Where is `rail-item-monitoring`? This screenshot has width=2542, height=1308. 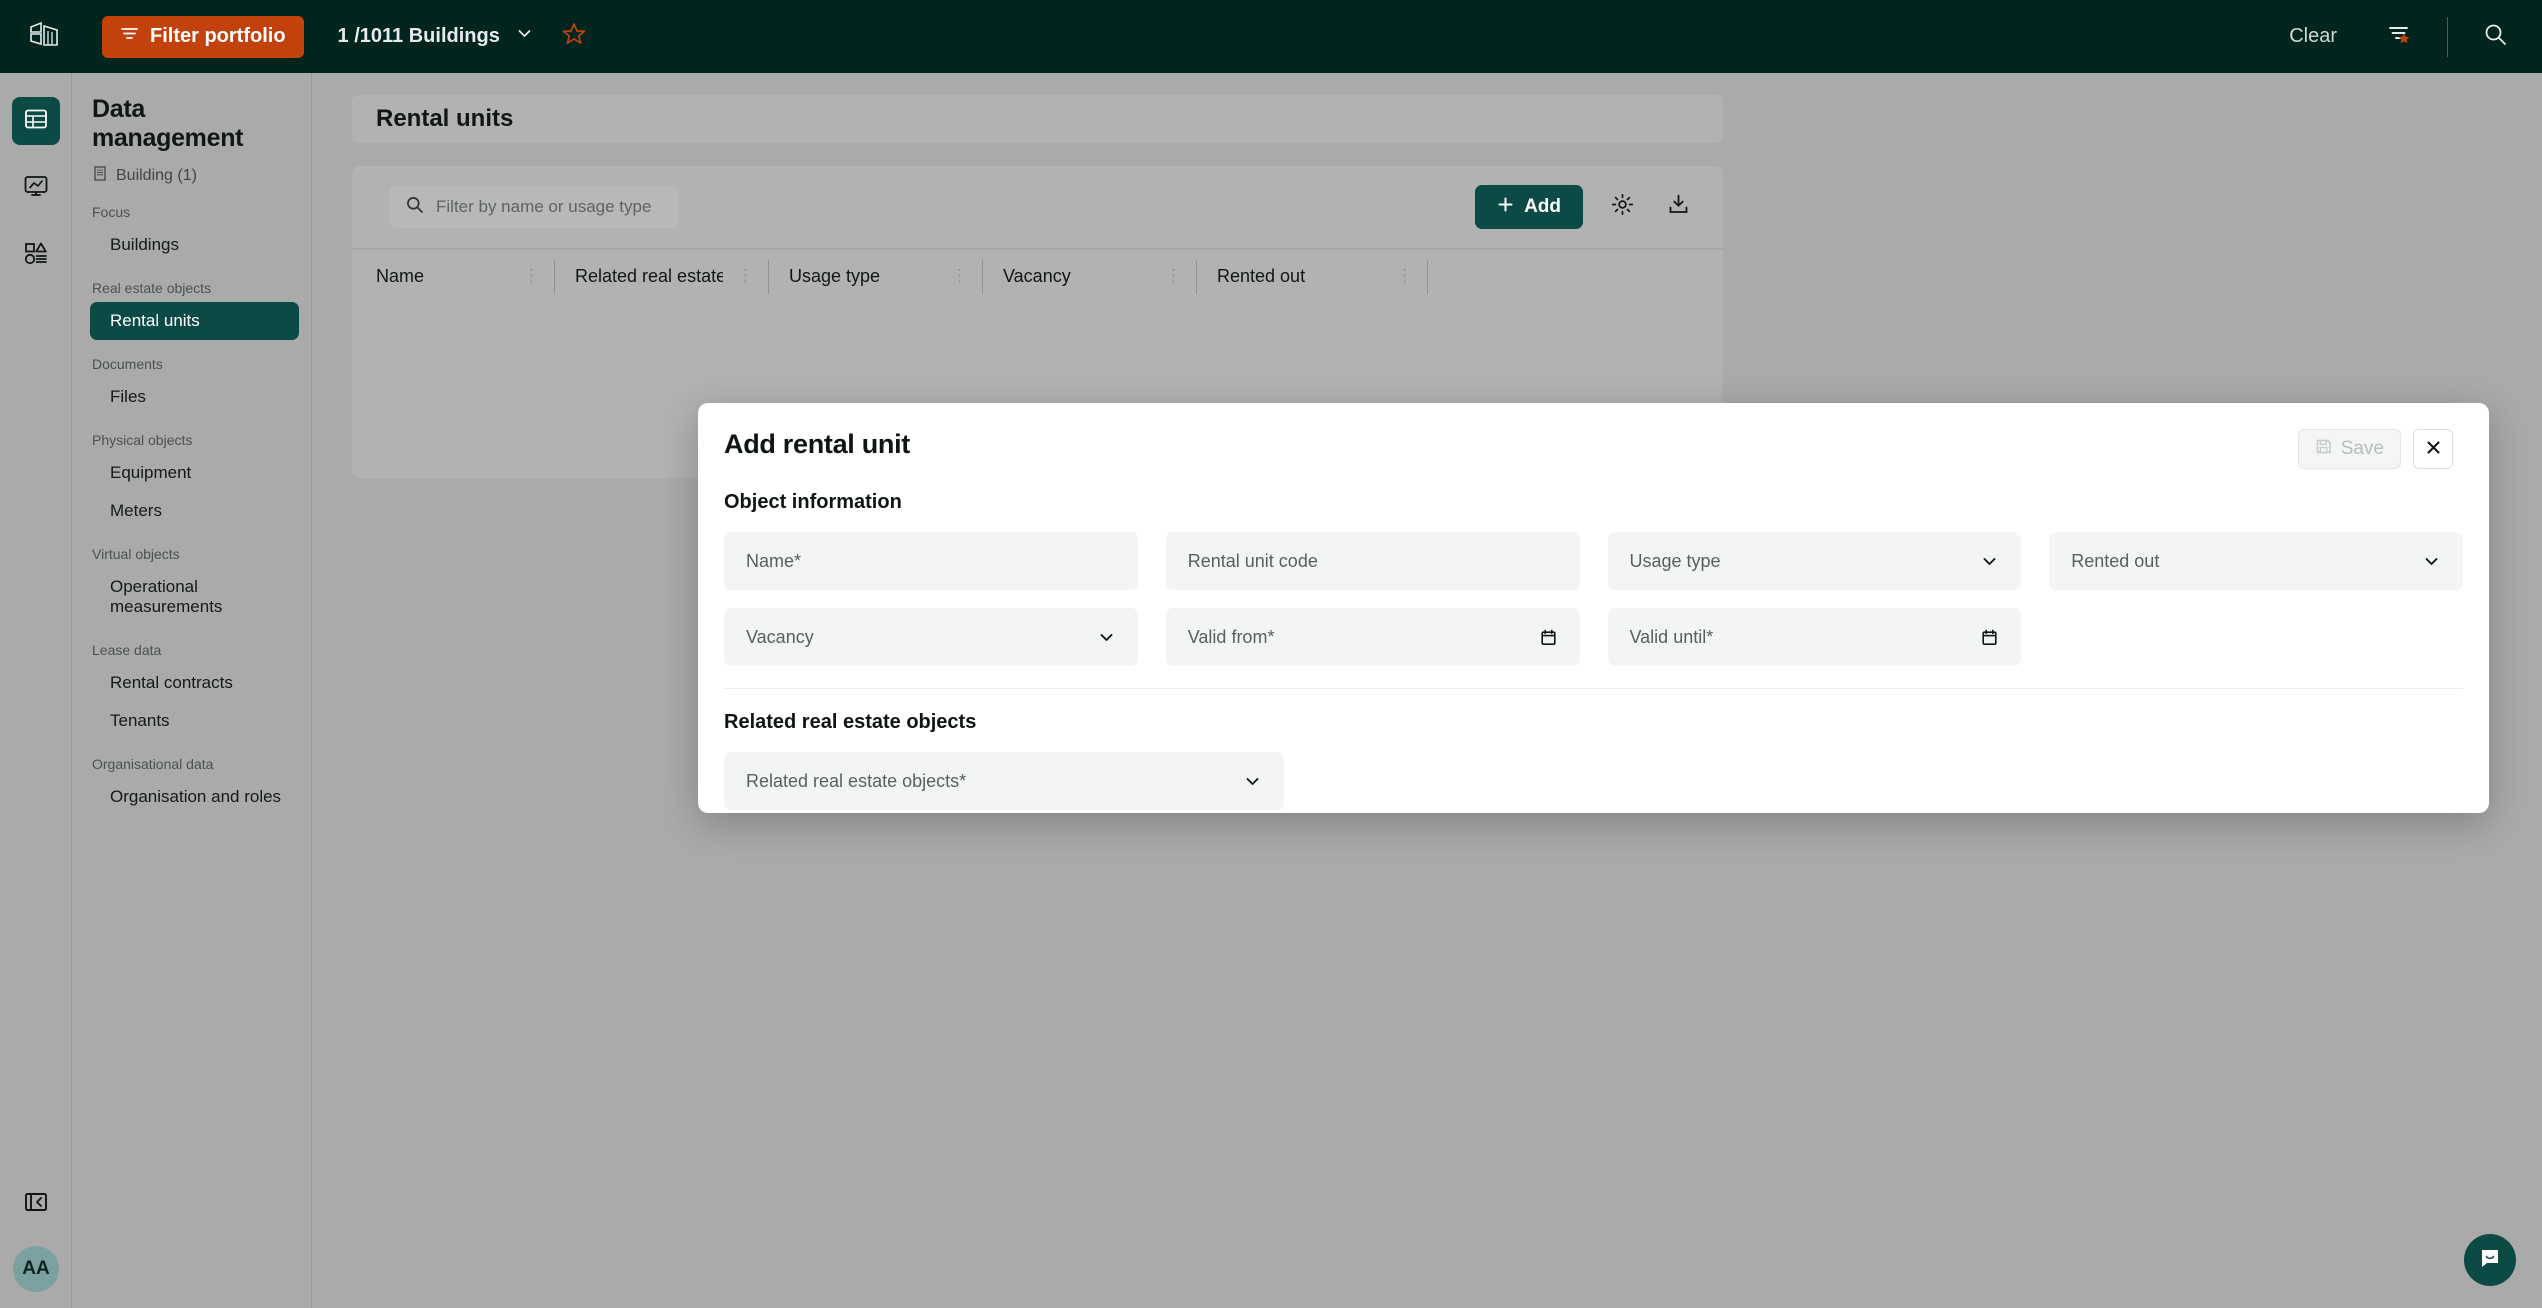 rail-item-monitoring is located at coordinates (36, 188).